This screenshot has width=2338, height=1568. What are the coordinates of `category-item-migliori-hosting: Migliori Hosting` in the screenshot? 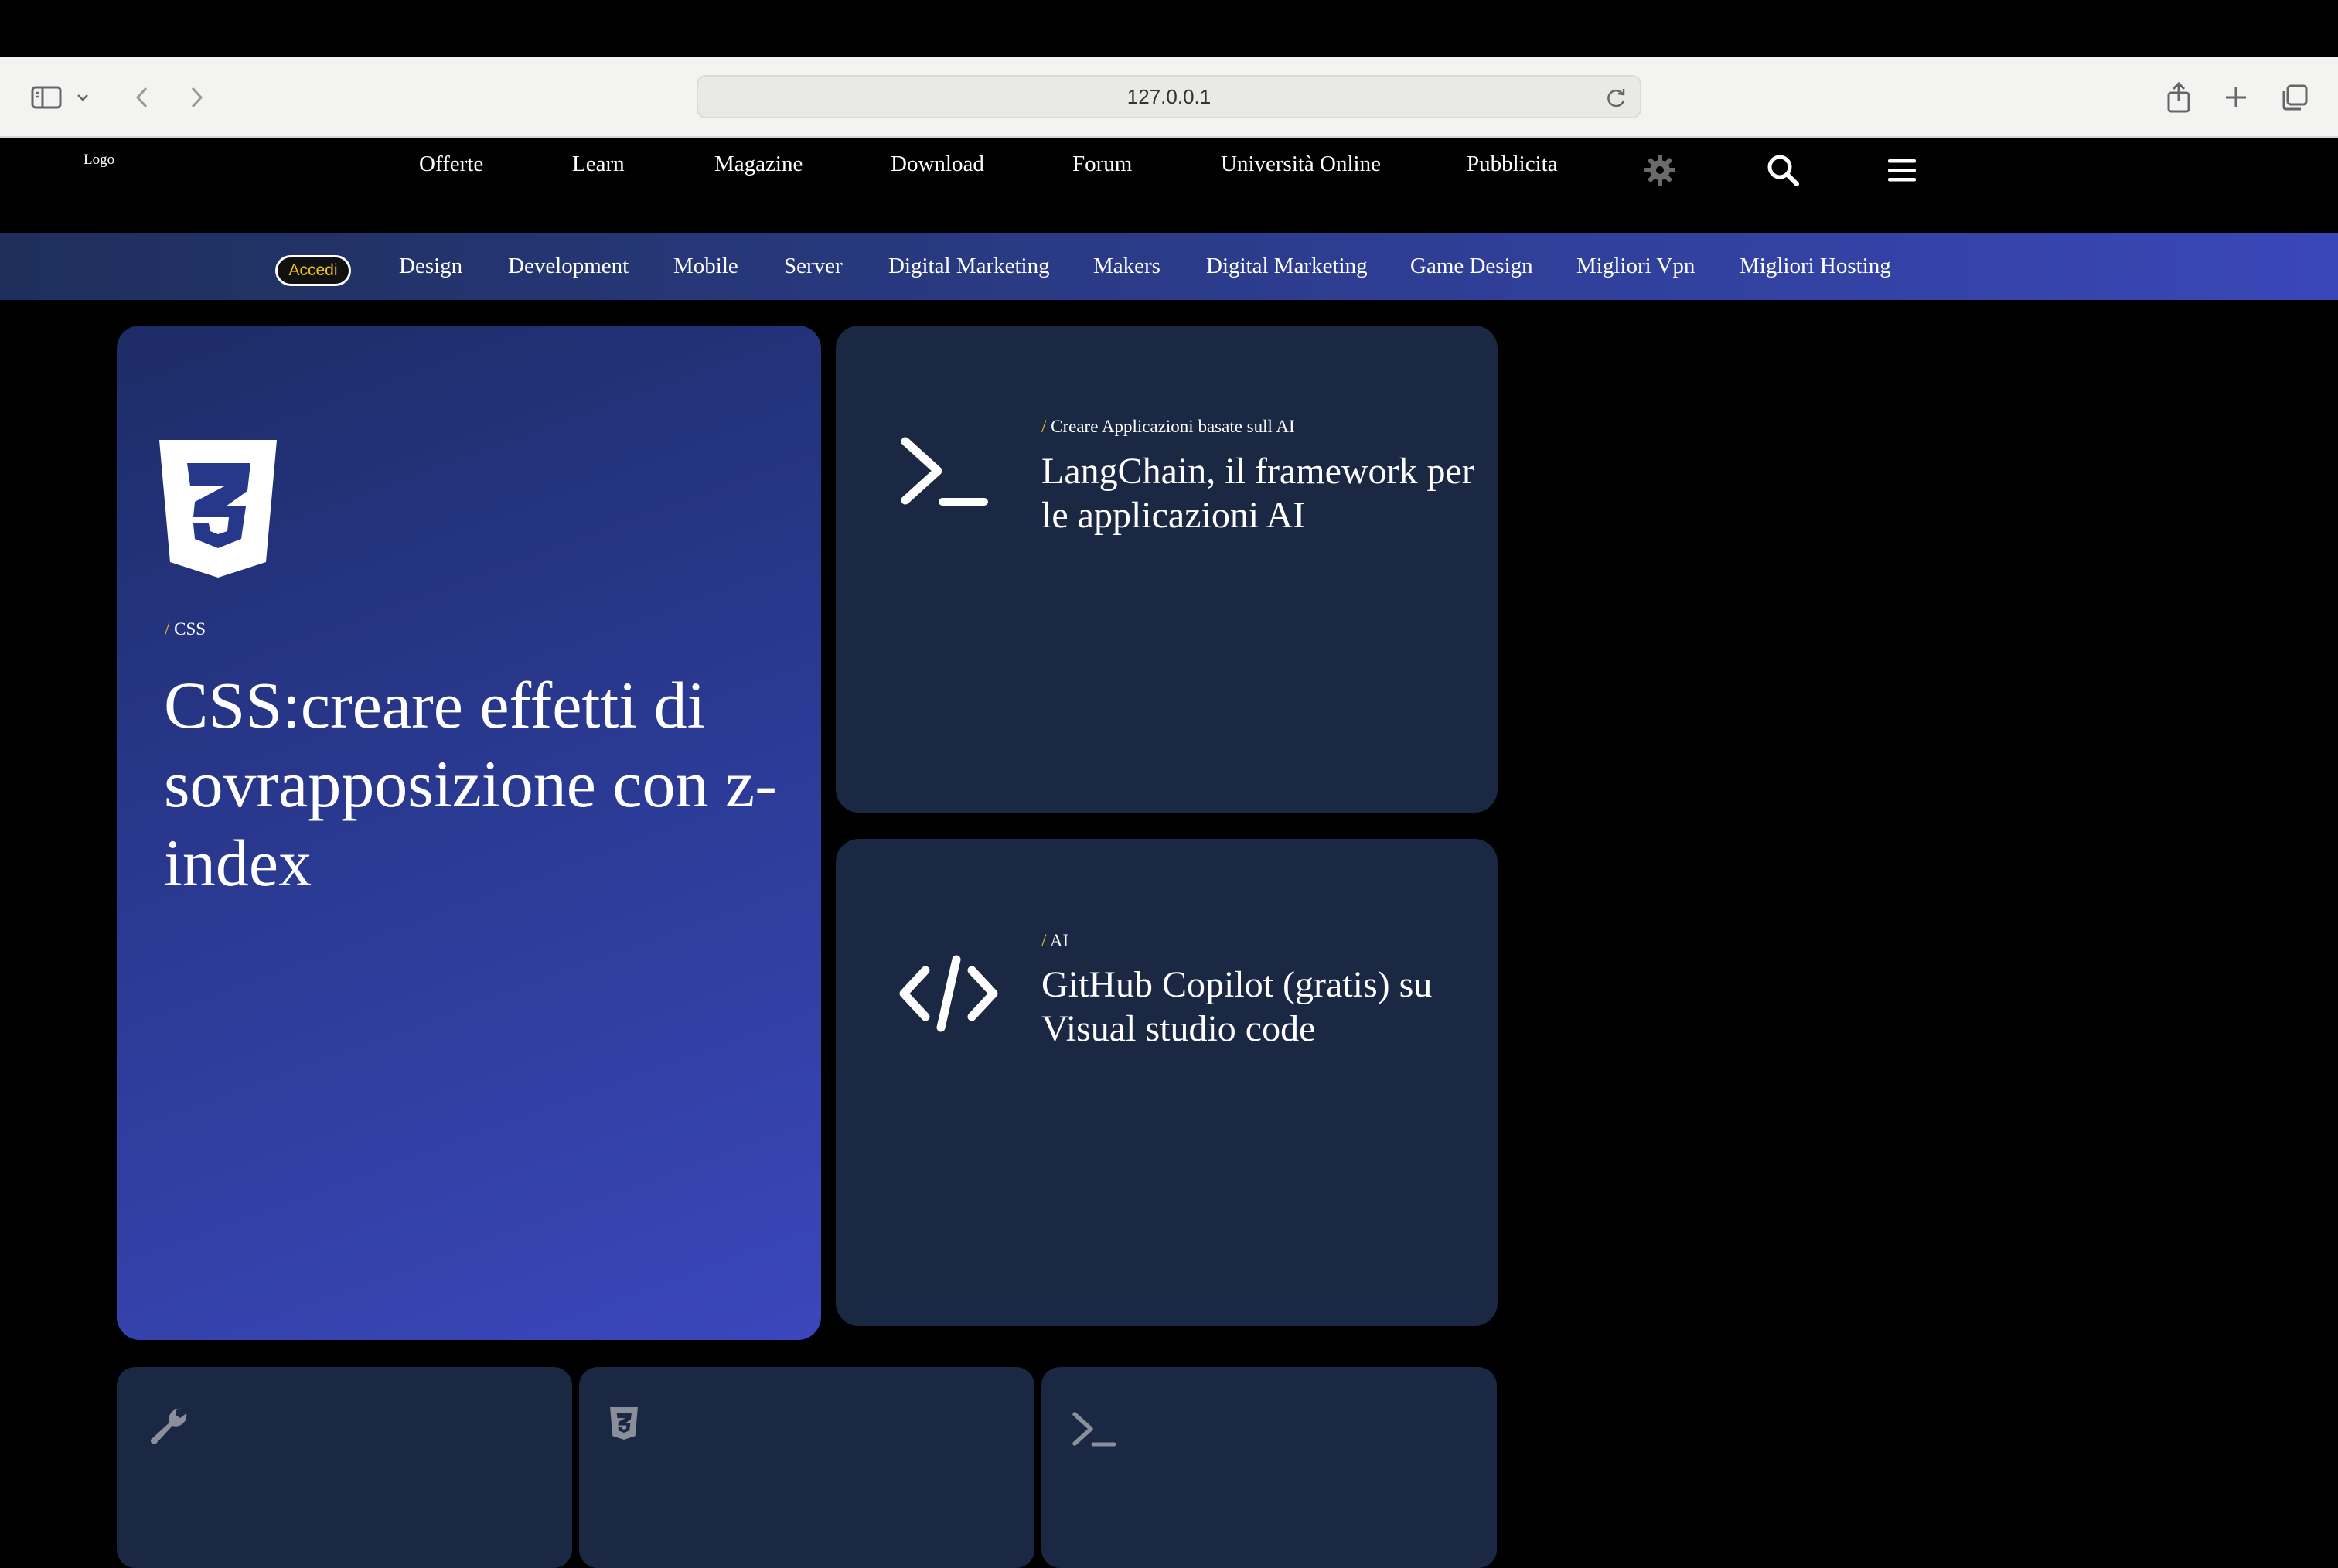 It's located at (1815, 266).